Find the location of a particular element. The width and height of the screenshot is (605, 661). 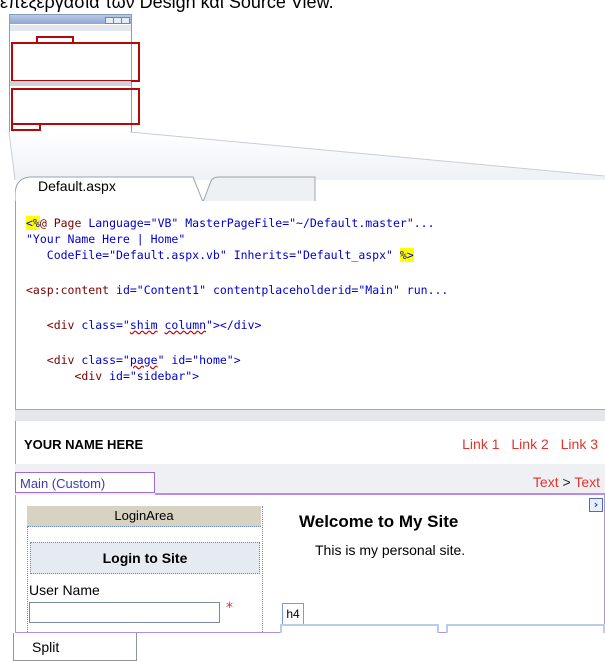

page-thumbnail is located at coordinates (74, 73).